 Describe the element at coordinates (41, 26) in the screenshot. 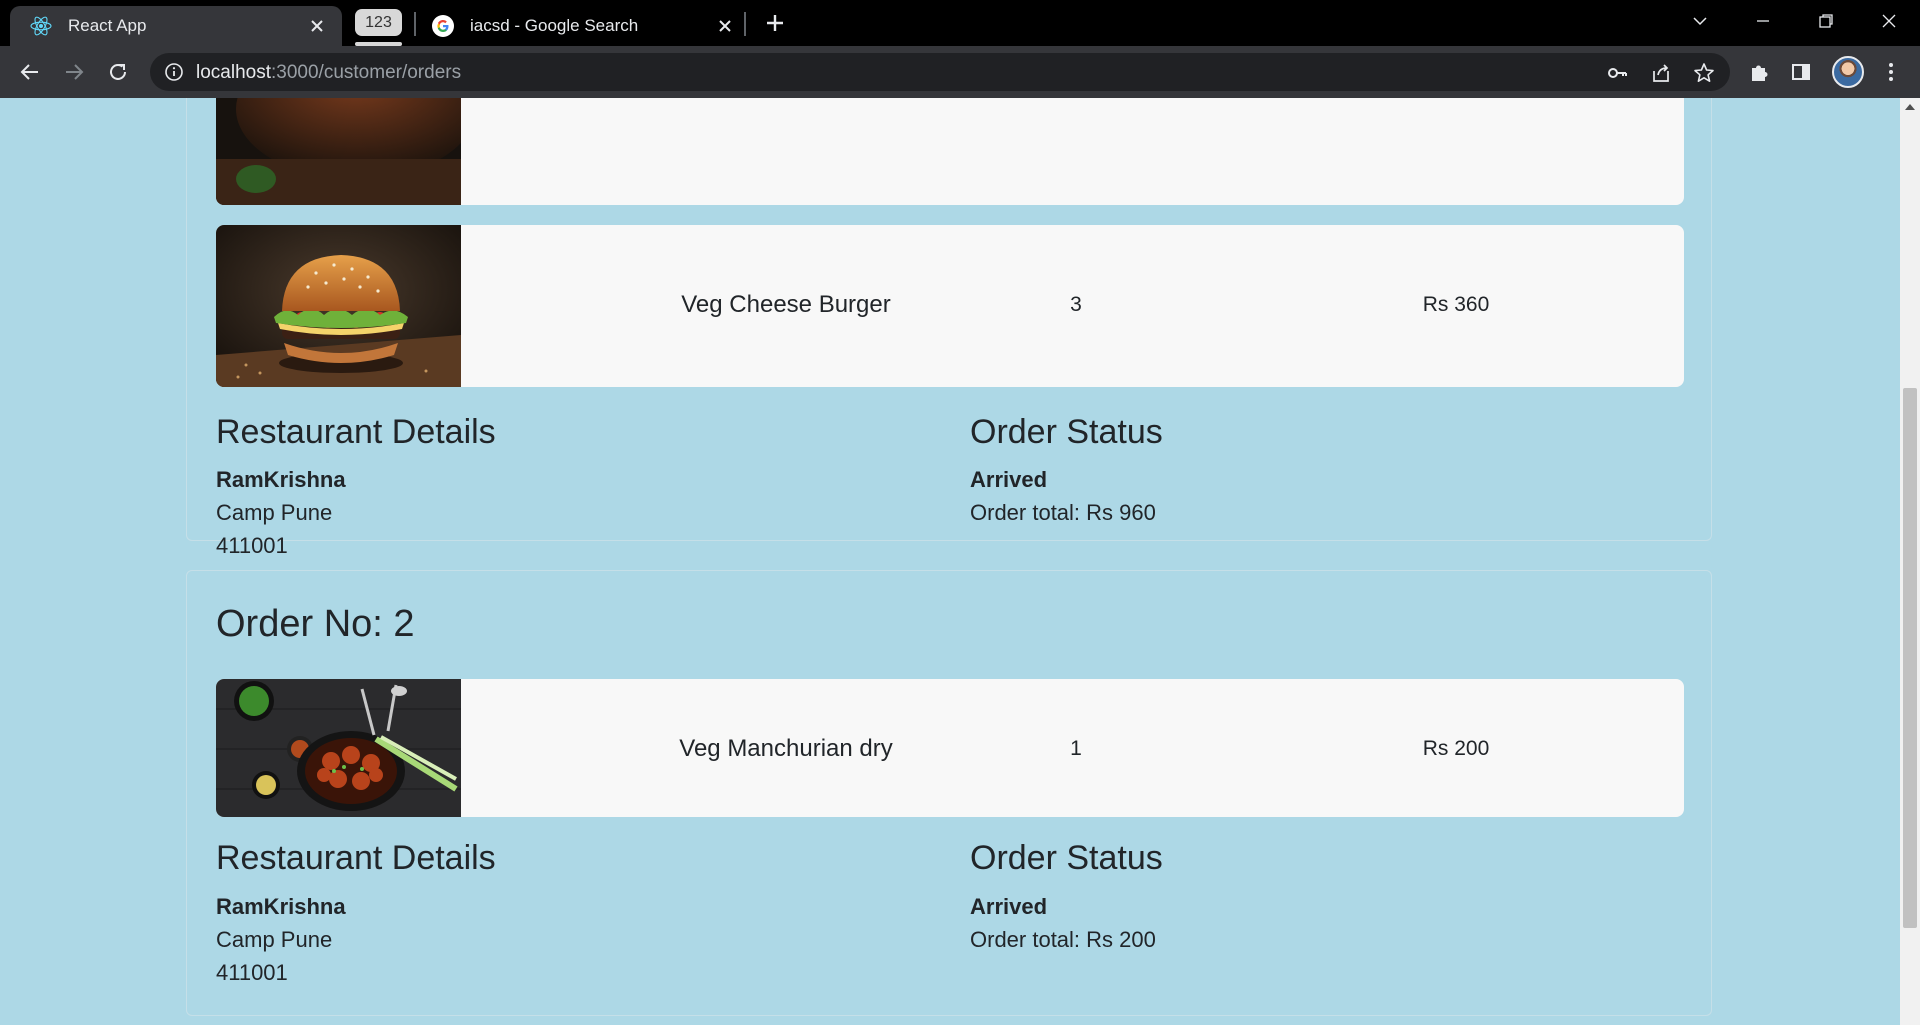

I see `react-logo-icon` at that location.